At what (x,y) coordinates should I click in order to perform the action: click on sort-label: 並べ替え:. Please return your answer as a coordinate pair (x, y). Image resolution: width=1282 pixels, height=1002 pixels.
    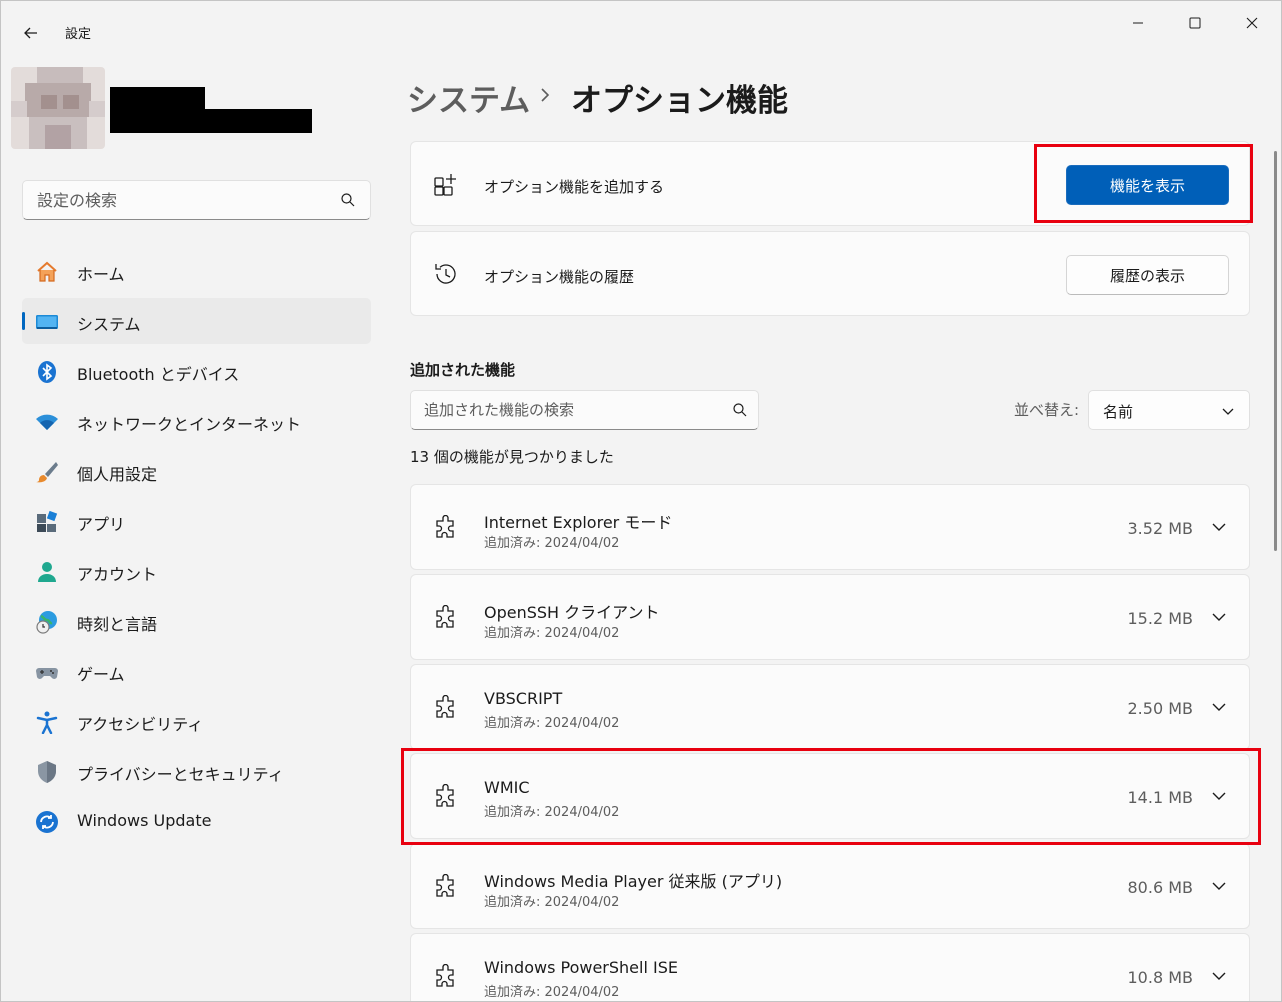
    Looking at the image, I should click on (1047, 410).